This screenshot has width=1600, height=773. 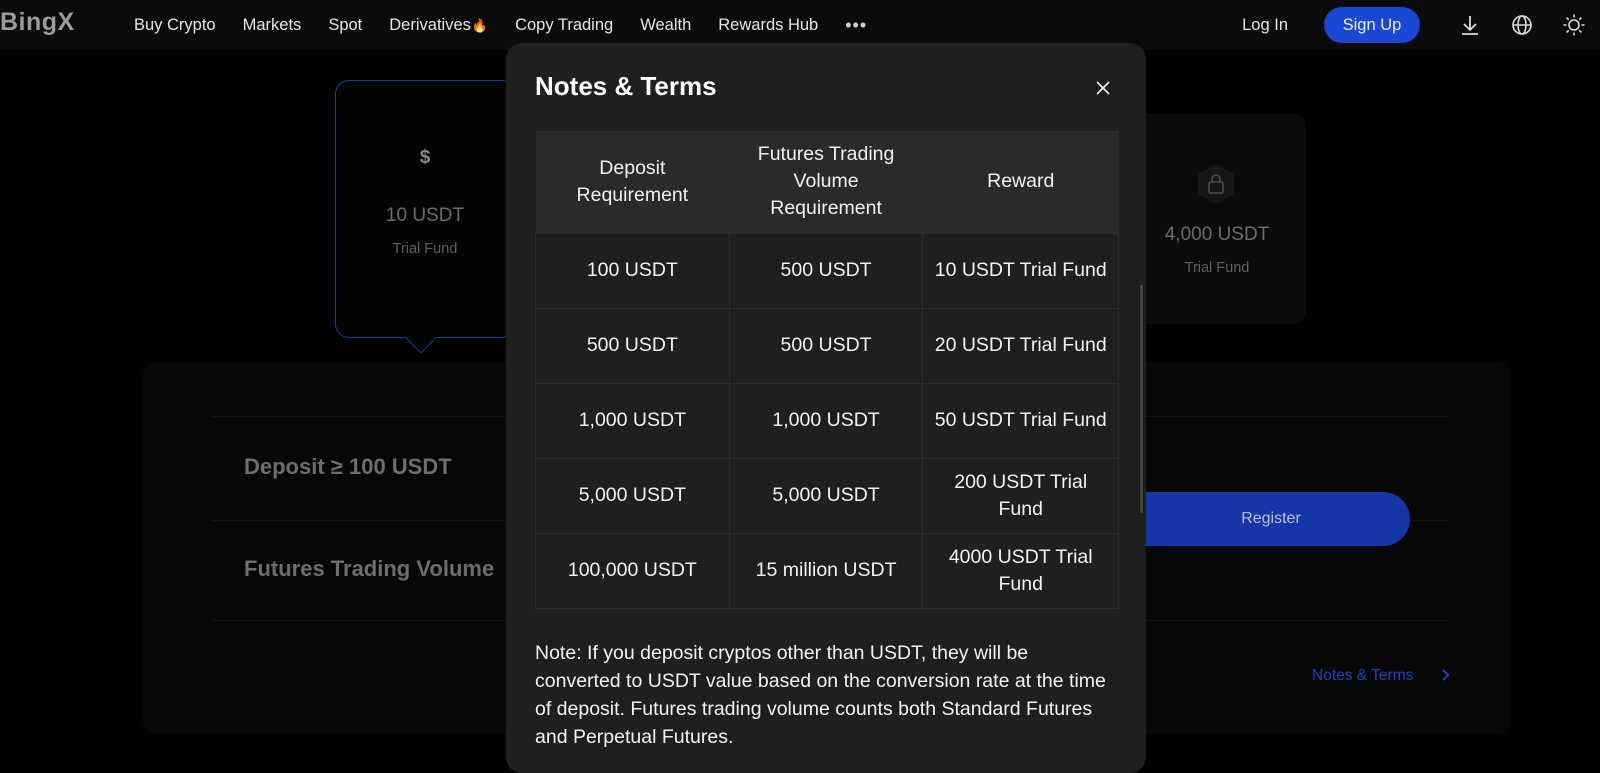 I want to click on table-cell: 20 USDT Trial Fund, so click(x=1020, y=345).